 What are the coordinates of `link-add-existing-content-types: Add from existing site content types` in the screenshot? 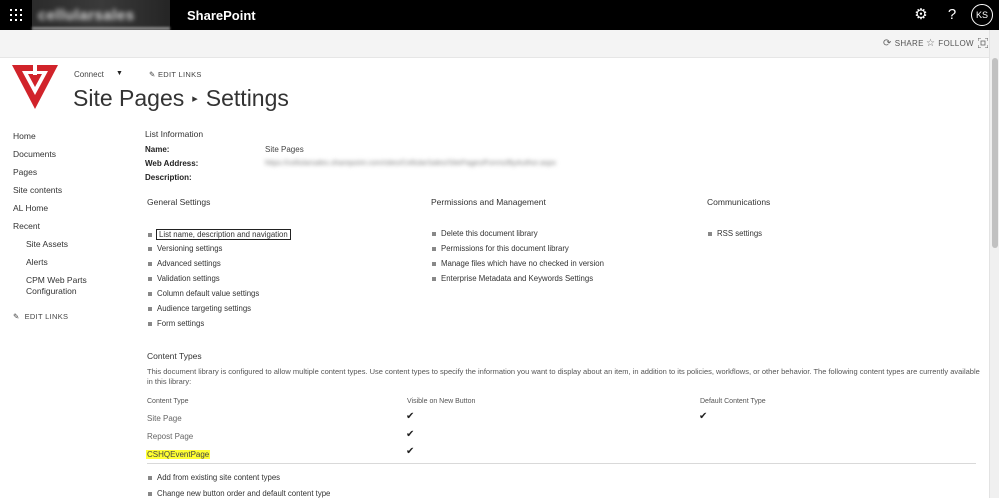 It's located at (214, 477).